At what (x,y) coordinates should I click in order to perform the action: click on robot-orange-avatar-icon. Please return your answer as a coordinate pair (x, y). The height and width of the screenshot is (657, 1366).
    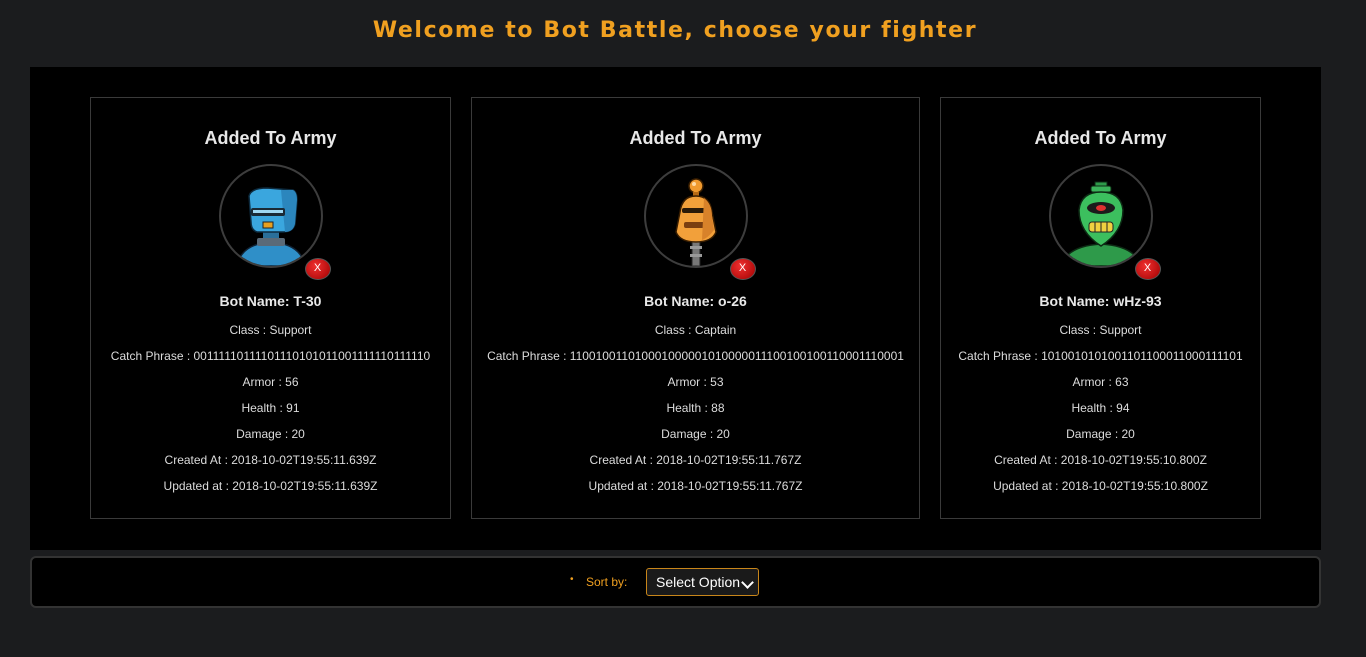
    Looking at the image, I should click on (695, 216).